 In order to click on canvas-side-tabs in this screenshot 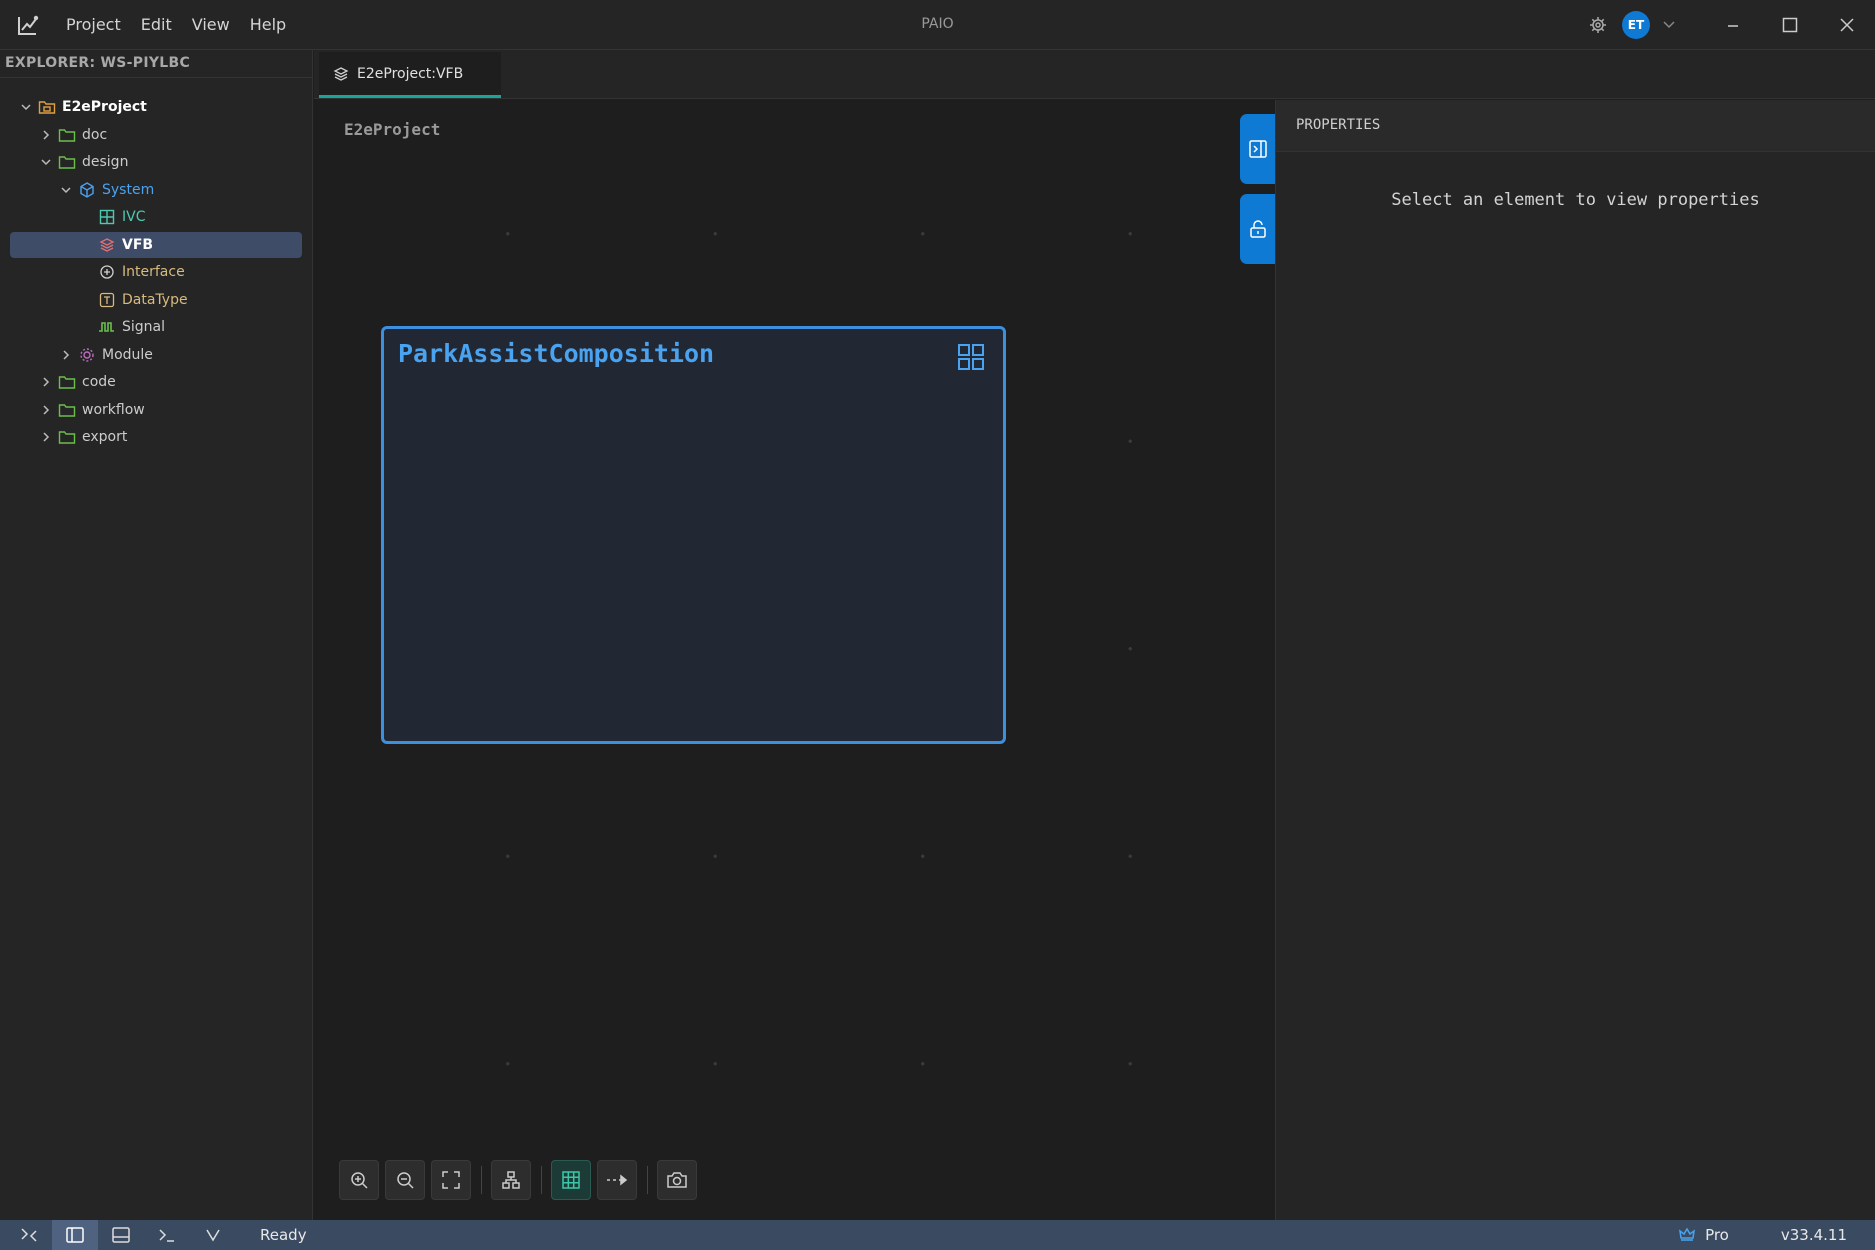, I will do `click(1257, 194)`.